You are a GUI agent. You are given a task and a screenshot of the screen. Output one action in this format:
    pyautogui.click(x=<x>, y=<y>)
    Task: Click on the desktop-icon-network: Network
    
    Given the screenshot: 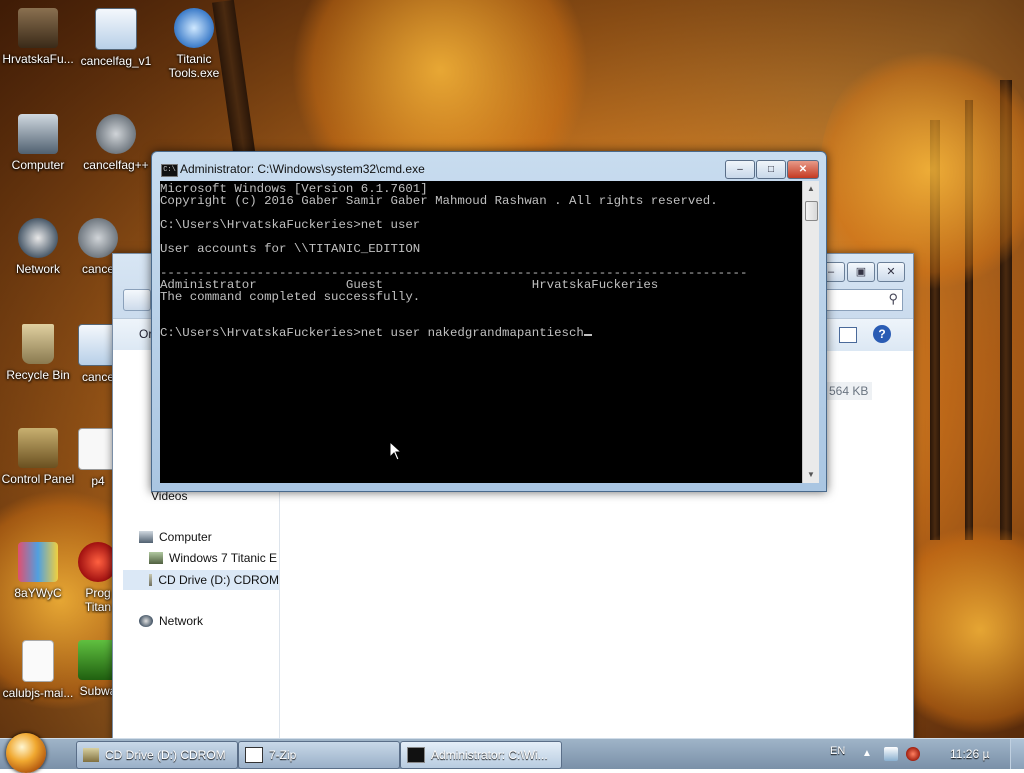 What is the action you would take?
    pyautogui.click(x=38, y=247)
    